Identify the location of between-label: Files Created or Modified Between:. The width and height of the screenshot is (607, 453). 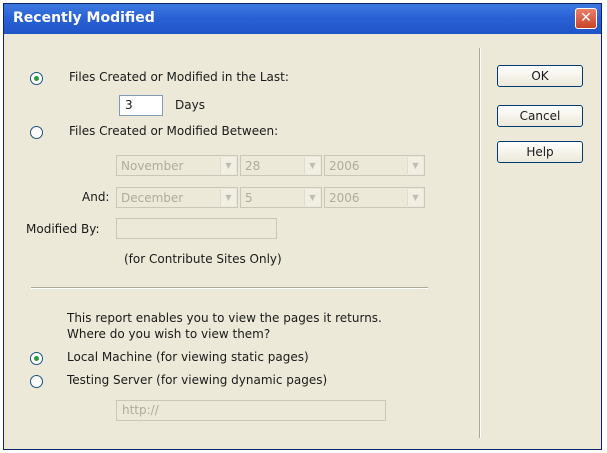
(174, 131).